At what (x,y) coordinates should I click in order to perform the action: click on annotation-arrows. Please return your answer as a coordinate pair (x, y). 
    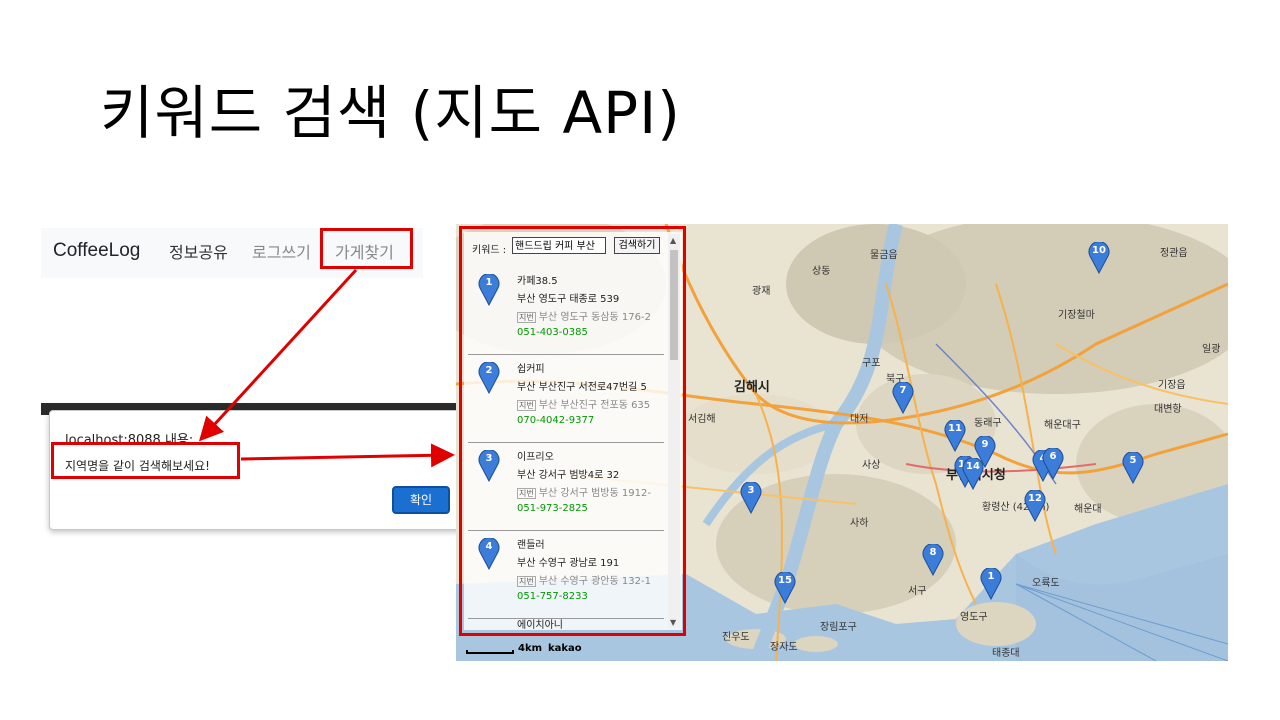
    Looking at the image, I should click on (326, 368).